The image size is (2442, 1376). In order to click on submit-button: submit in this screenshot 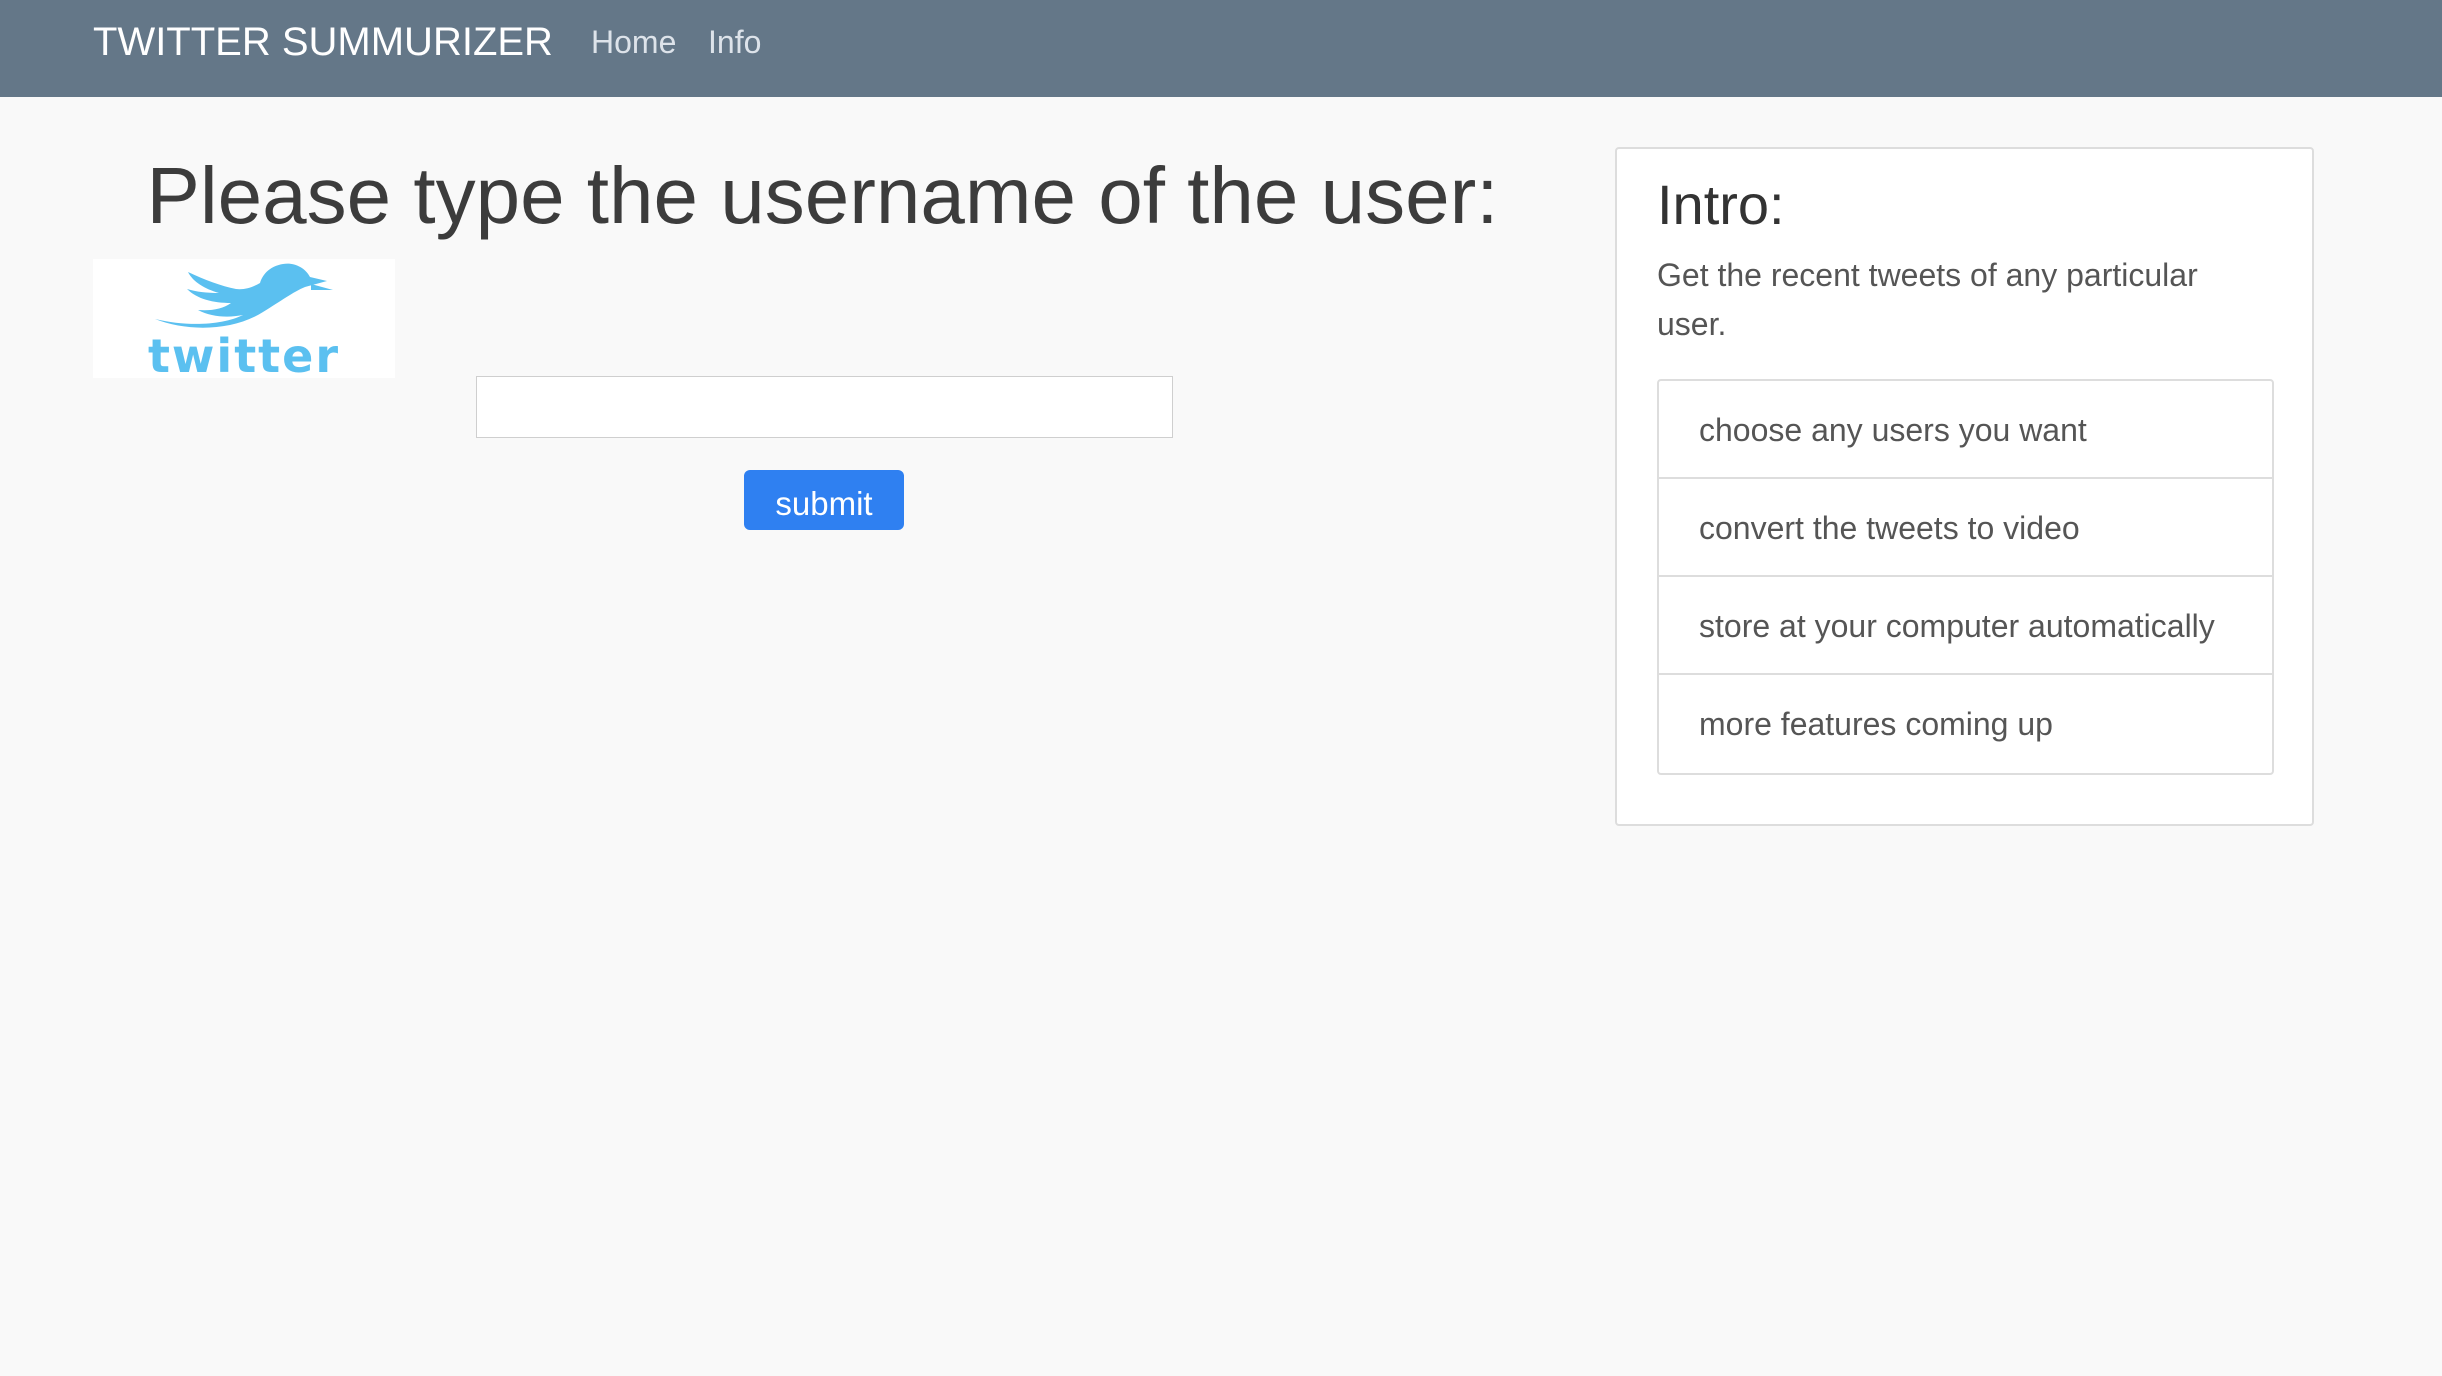, I will do `click(824, 500)`.